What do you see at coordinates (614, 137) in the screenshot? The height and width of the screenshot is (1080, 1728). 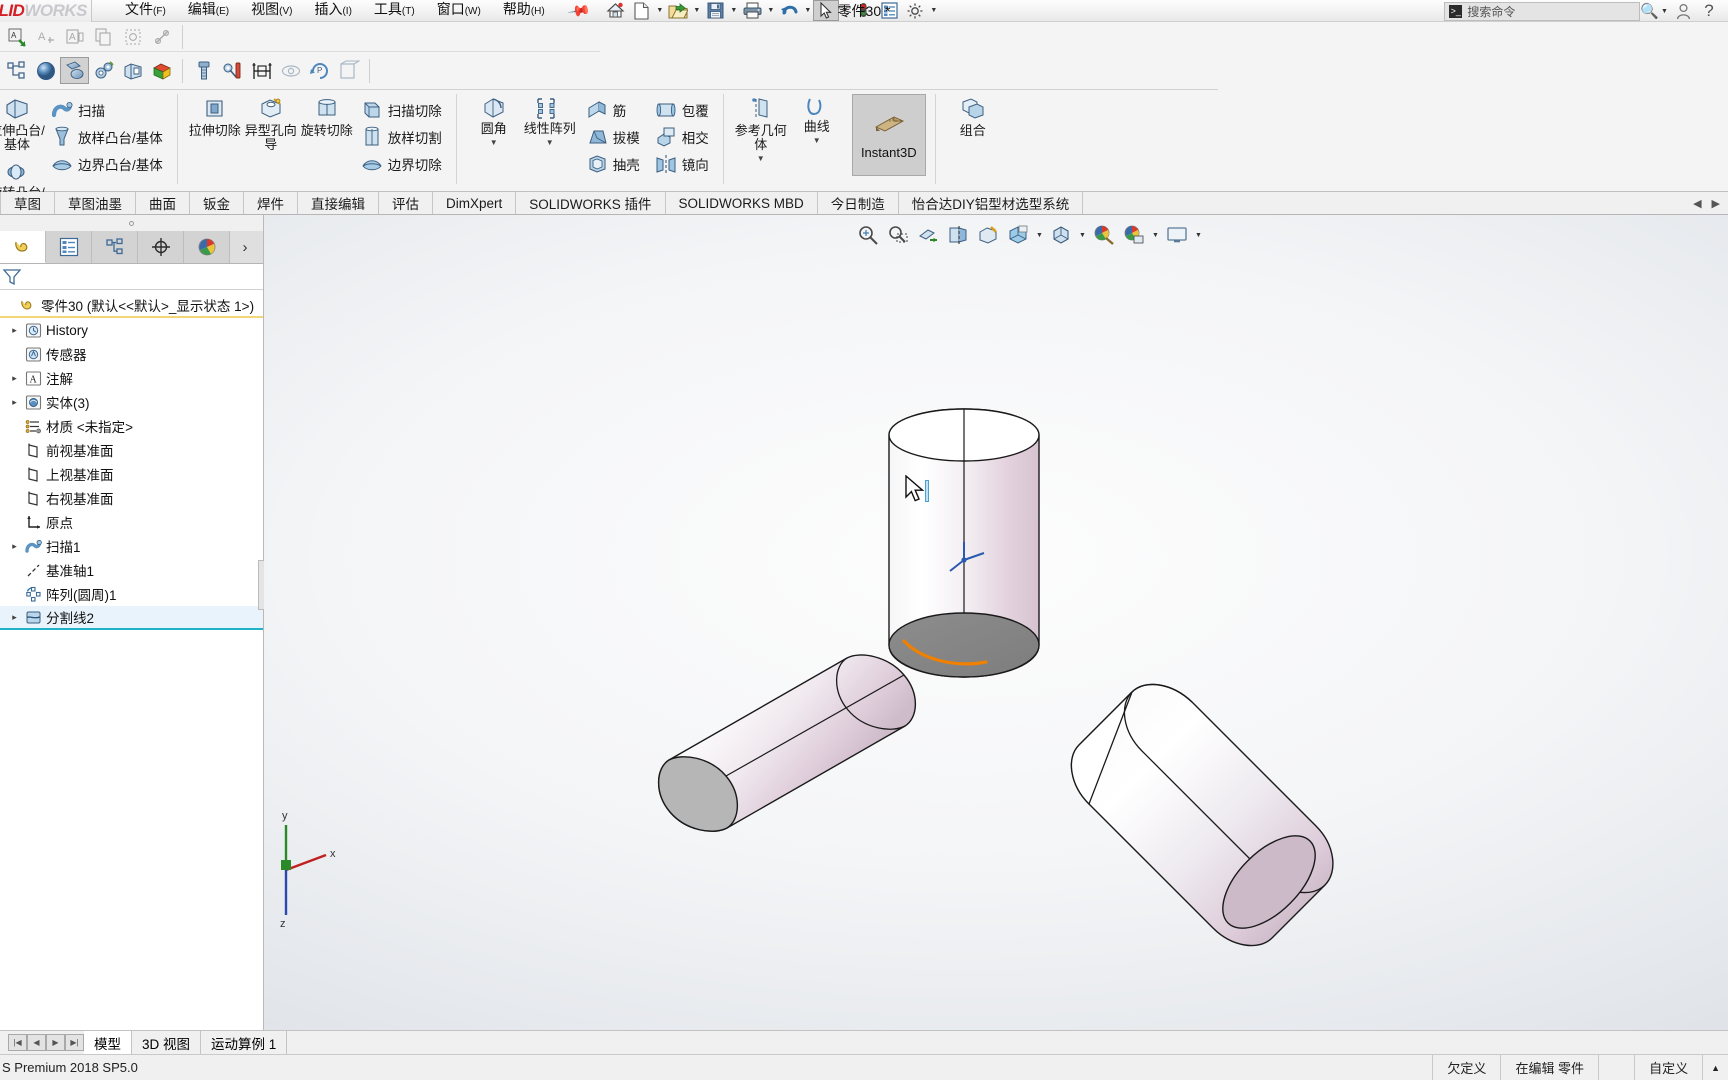 I see `draft-button: 拔模` at bounding box center [614, 137].